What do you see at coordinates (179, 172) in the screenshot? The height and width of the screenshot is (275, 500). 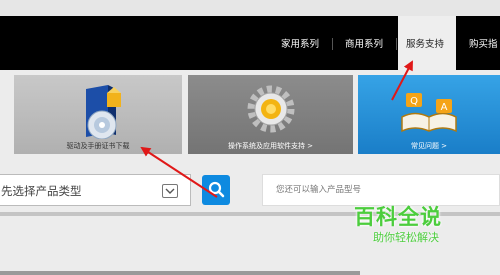 I see `annotation-arrow-driver` at bounding box center [179, 172].